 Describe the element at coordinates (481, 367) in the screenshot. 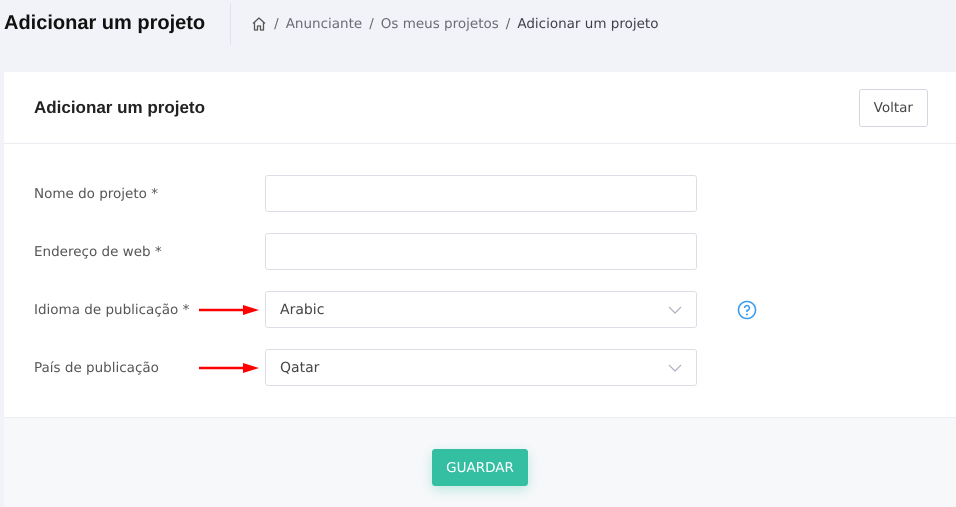

I see `select-field: Qatar` at that location.